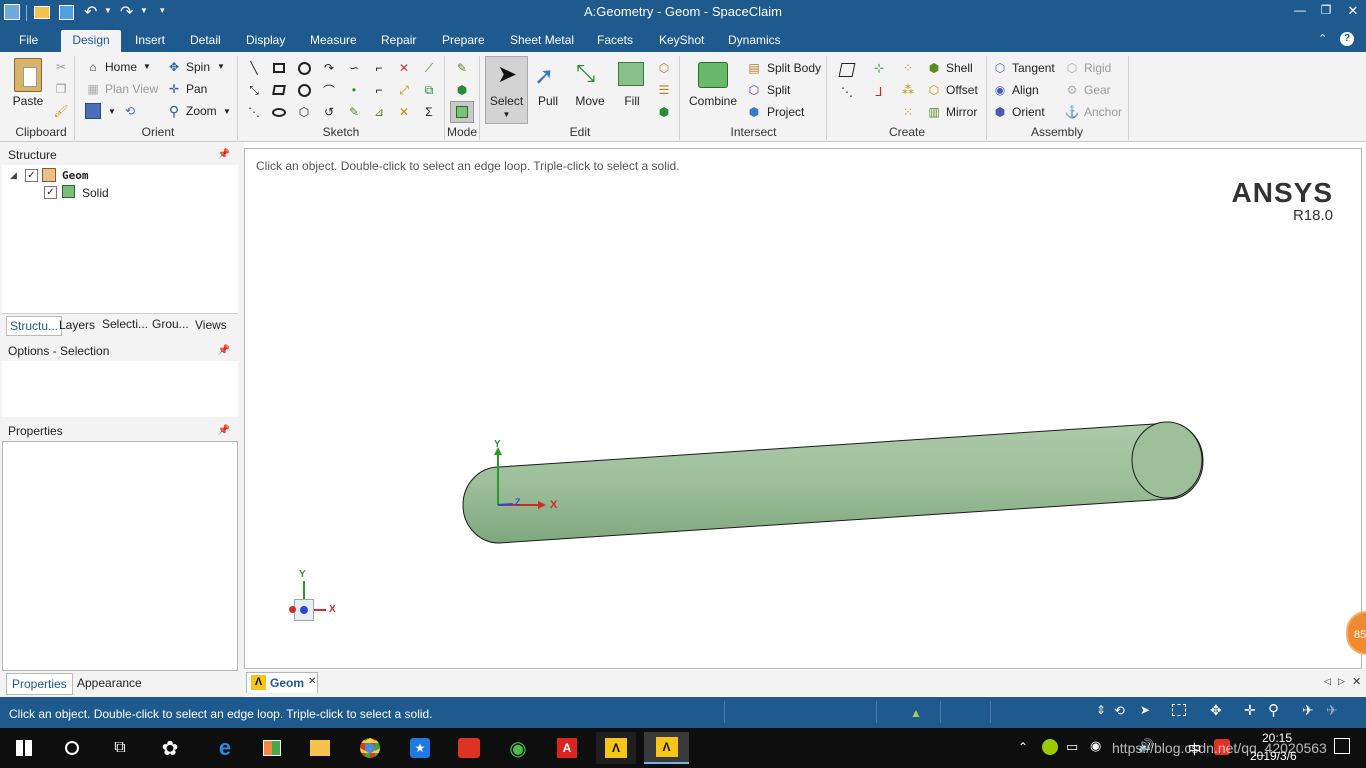 Image resolution: width=1366 pixels, height=768 pixels. Describe the element at coordinates (170, 748) in the screenshot. I see `app-pinwheel-icon: ✿` at that location.